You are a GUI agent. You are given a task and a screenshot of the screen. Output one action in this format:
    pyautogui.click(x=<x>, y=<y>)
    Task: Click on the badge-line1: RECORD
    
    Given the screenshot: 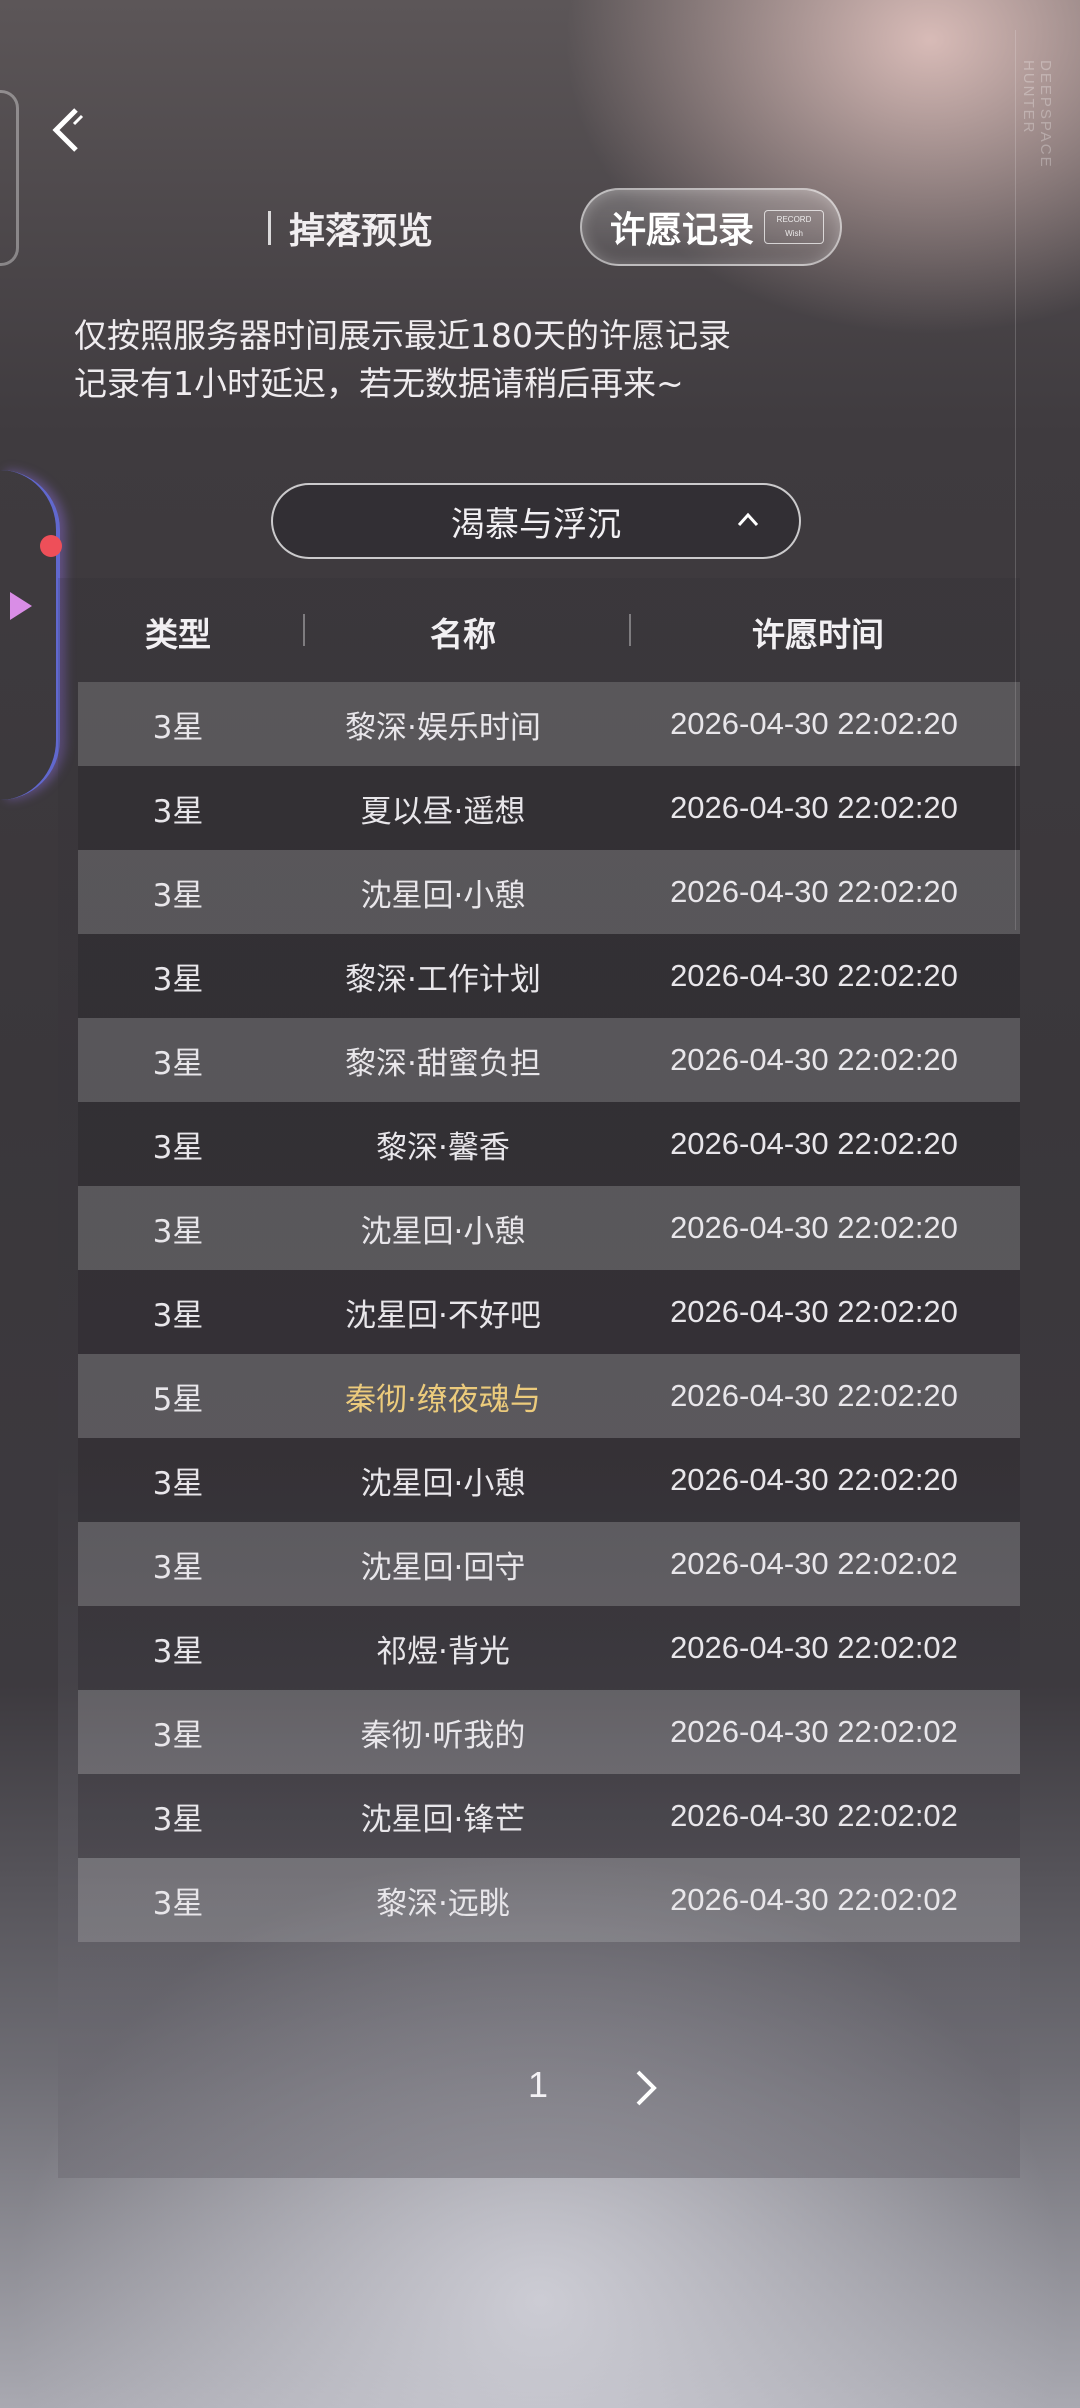 What is the action you would take?
    pyautogui.click(x=794, y=219)
    